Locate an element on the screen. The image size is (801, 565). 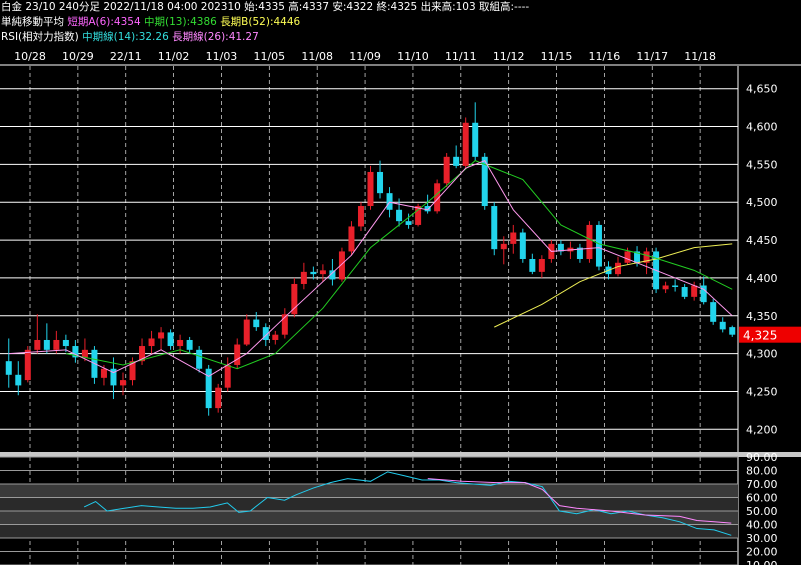
price-tick-label: 4,550 is located at coordinates (762, 164).